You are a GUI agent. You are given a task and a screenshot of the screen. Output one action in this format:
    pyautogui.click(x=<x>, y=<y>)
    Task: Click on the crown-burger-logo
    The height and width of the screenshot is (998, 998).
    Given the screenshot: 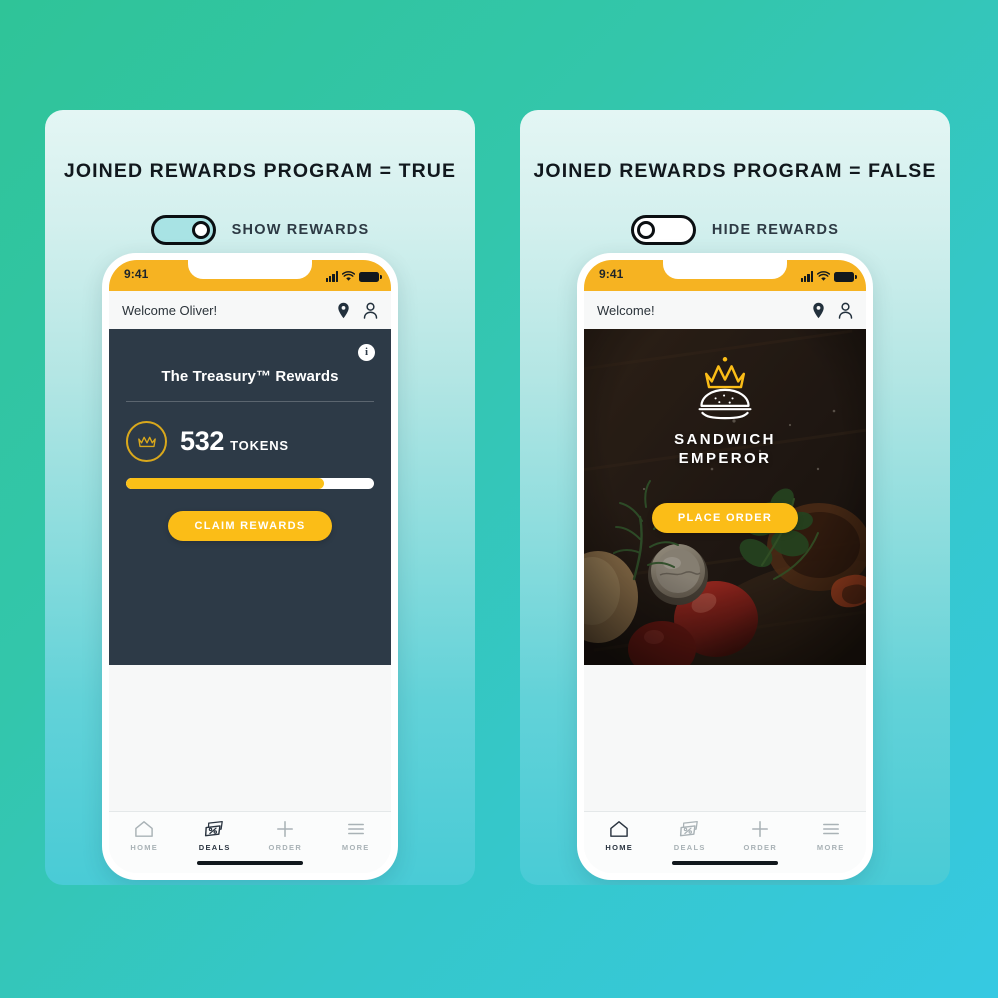 What is the action you would take?
    pyautogui.click(x=725, y=388)
    